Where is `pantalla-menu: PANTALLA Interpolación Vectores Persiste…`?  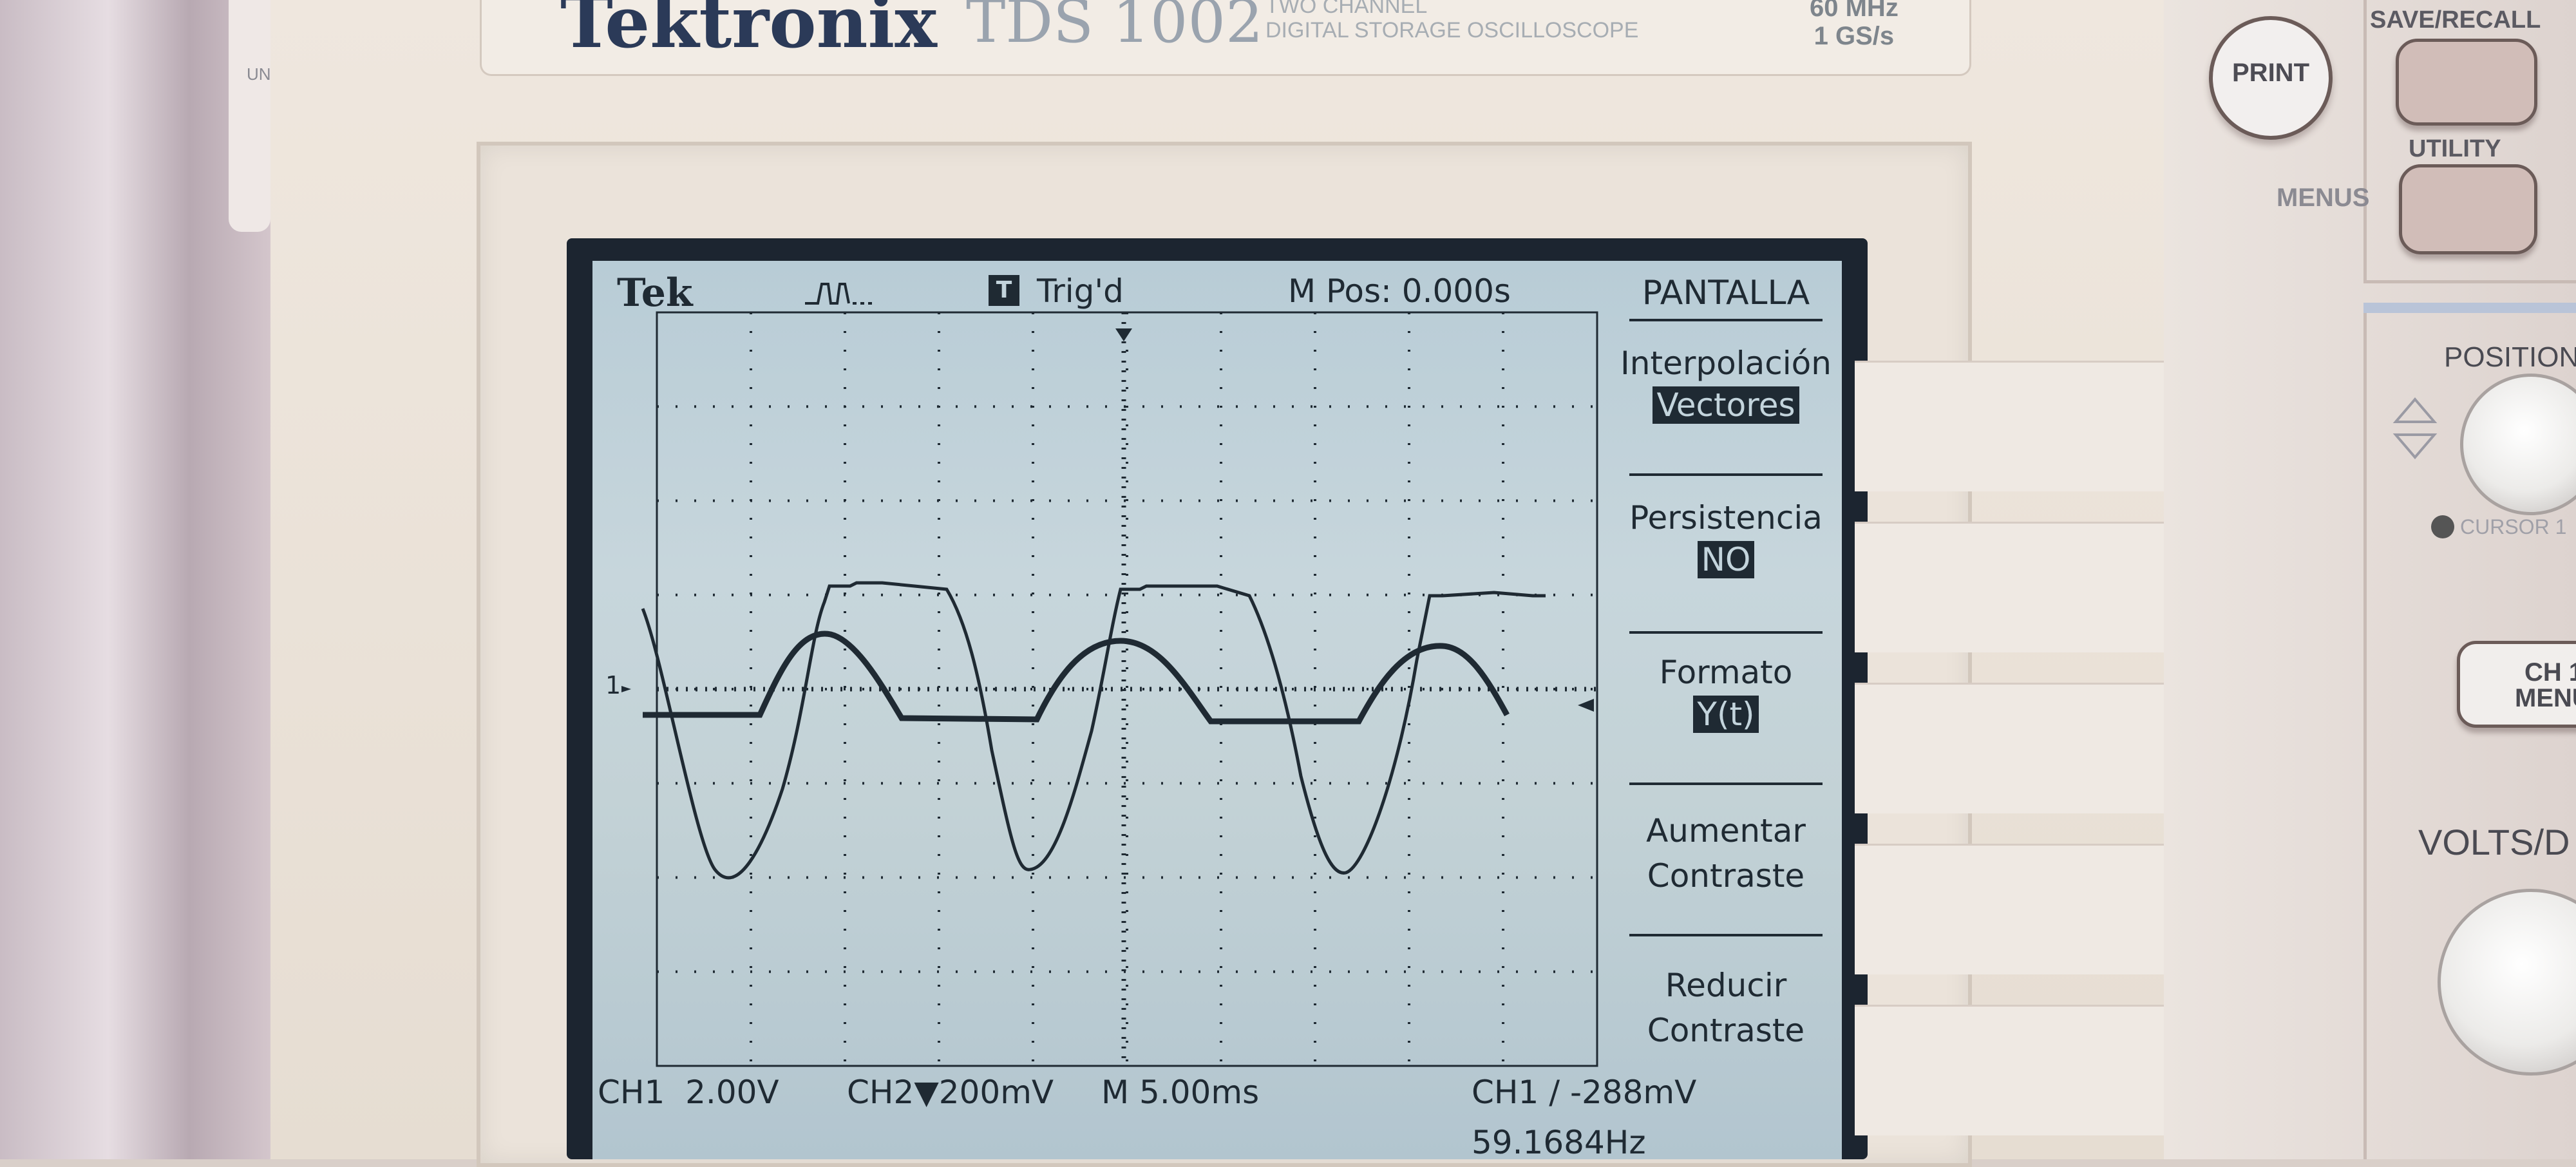
pantalla-menu: PANTALLA Interpolación Vectores Persiste… is located at coordinates (1725, 673).